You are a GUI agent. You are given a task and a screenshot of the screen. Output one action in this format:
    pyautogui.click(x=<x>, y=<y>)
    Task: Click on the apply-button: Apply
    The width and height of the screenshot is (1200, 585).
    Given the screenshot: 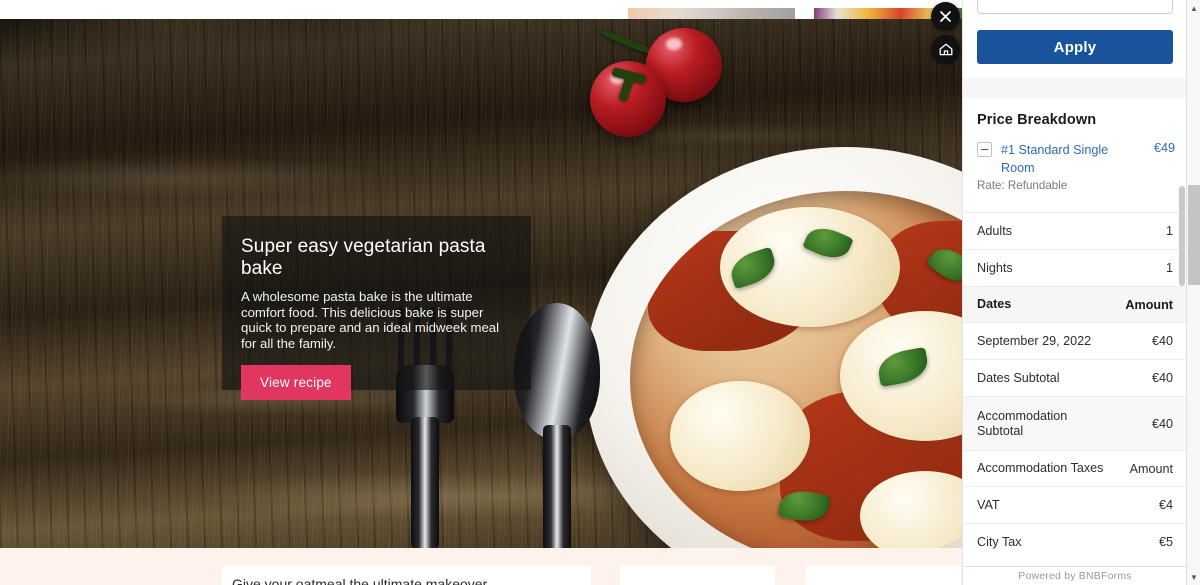 What is the action you would take?
    pyautogui.click(x=1075, y=47)
    